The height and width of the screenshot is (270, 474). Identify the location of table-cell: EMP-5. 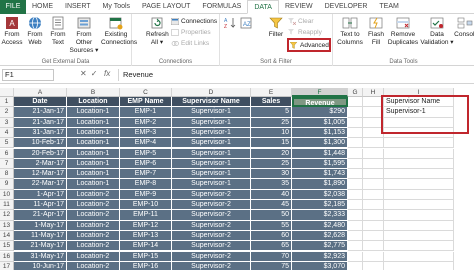
(146, 153).